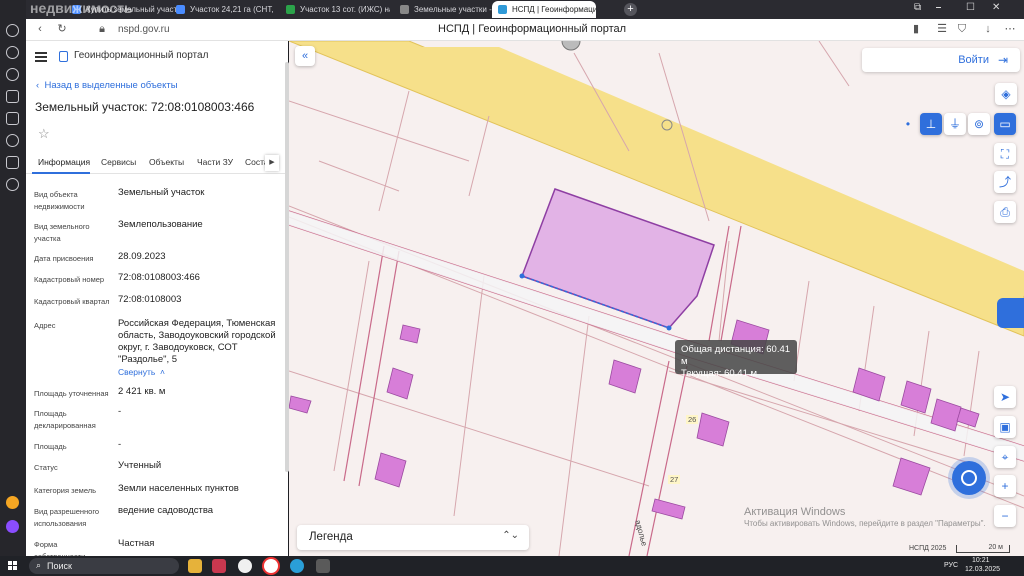 The width and height of the screenshot is (1024, 576). What do you see at coordinates (62, 29) in the screenshot?
I see `reload-icon: ↻` at bounding box center [62, 29].